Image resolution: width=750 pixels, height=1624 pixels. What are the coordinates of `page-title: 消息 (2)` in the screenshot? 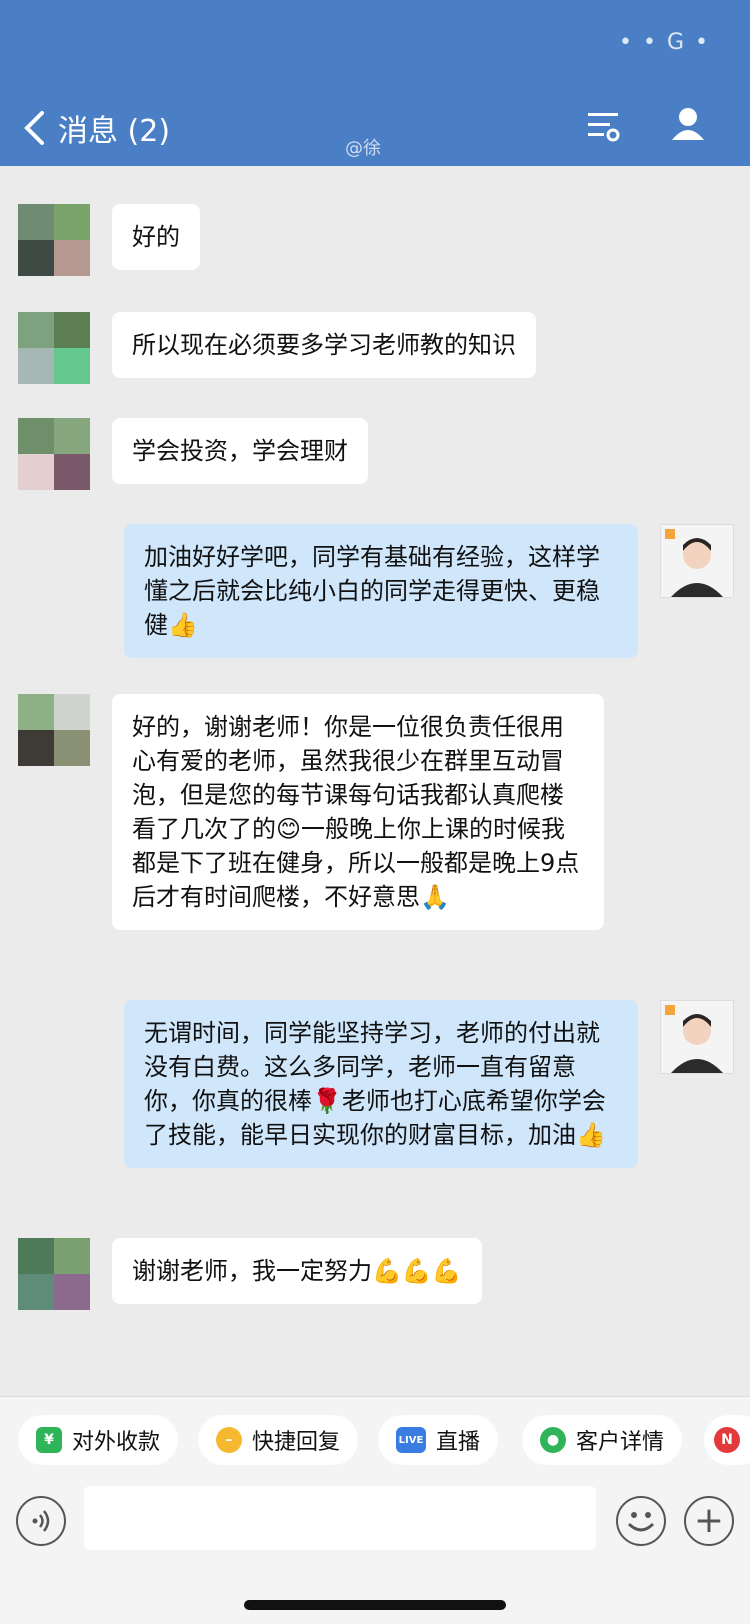 It's located at (114, 131).